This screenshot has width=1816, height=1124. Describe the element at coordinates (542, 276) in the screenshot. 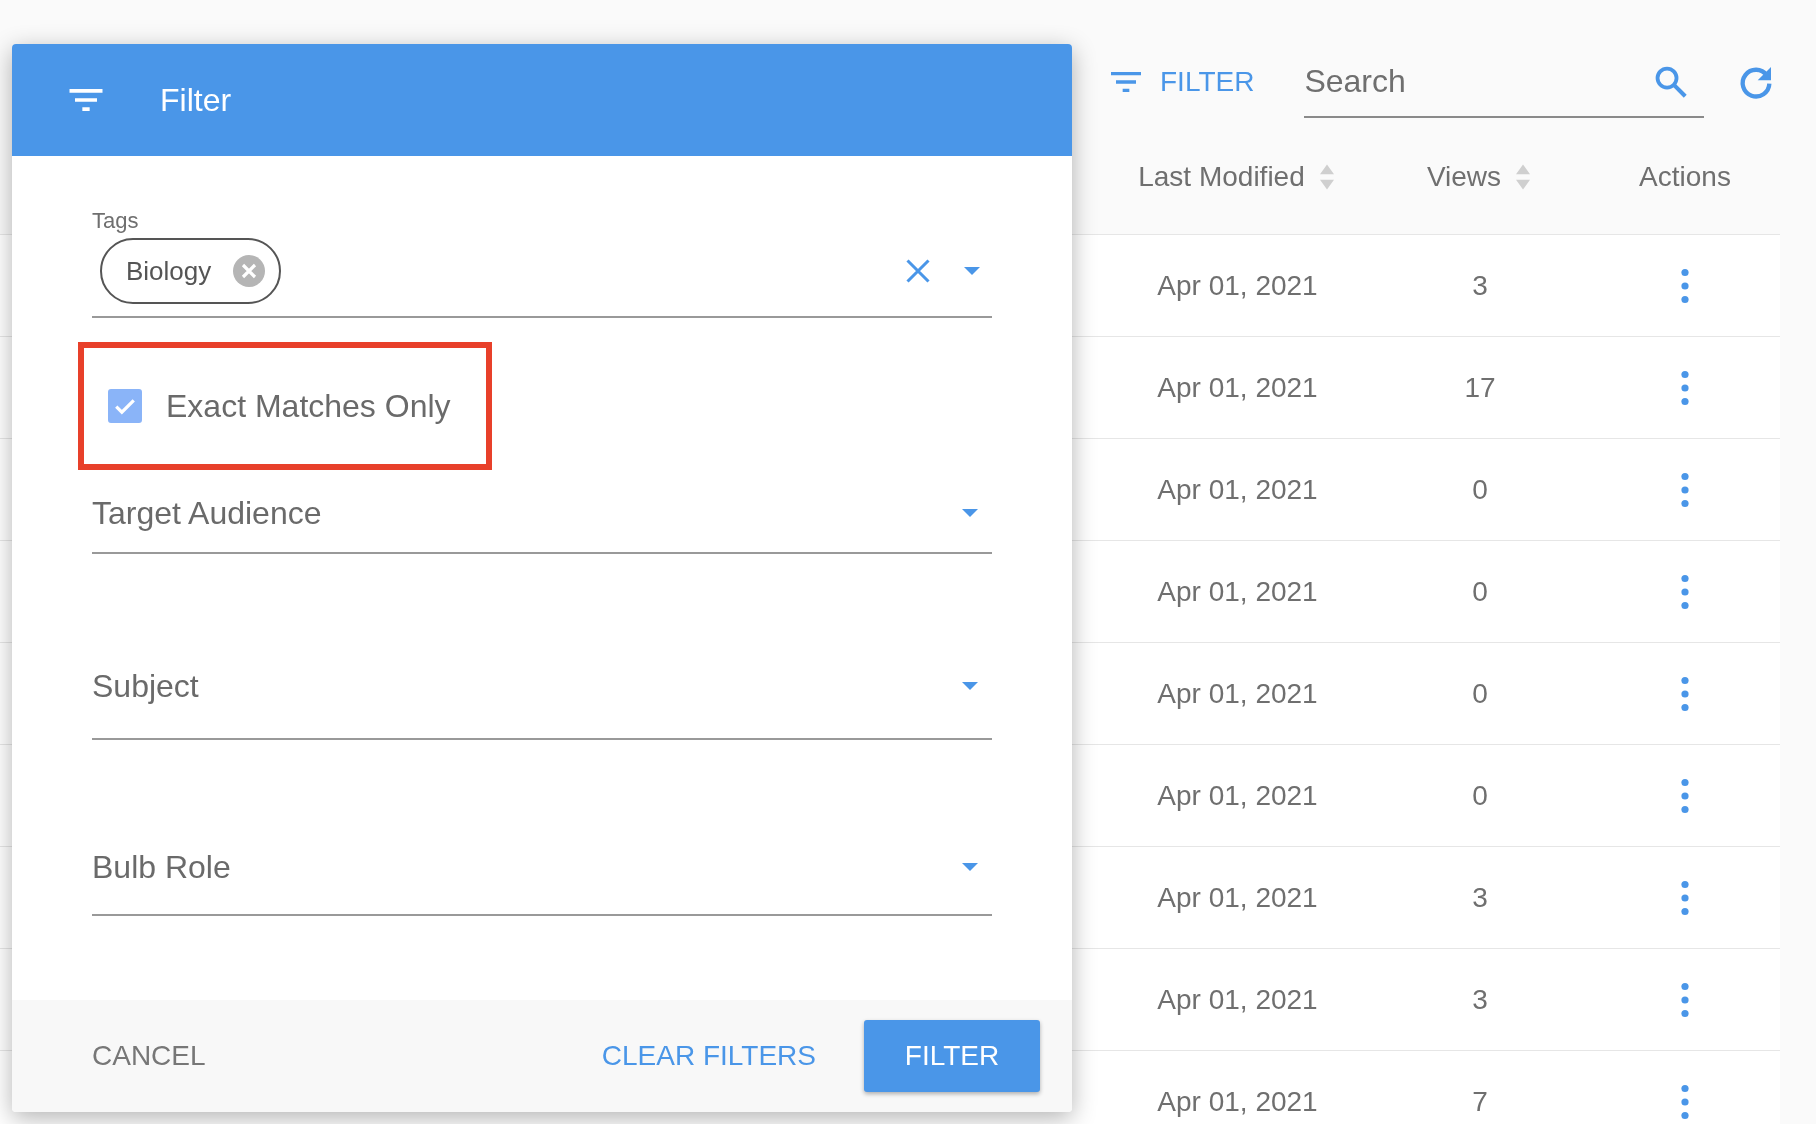

I see `tags-field: Biology` at that location.